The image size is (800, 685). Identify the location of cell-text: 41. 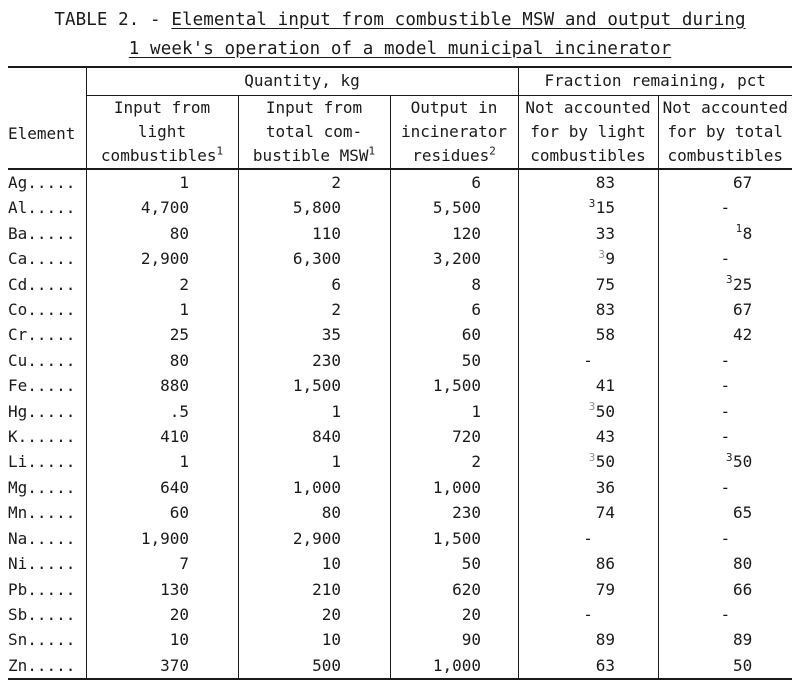
(605, 386).